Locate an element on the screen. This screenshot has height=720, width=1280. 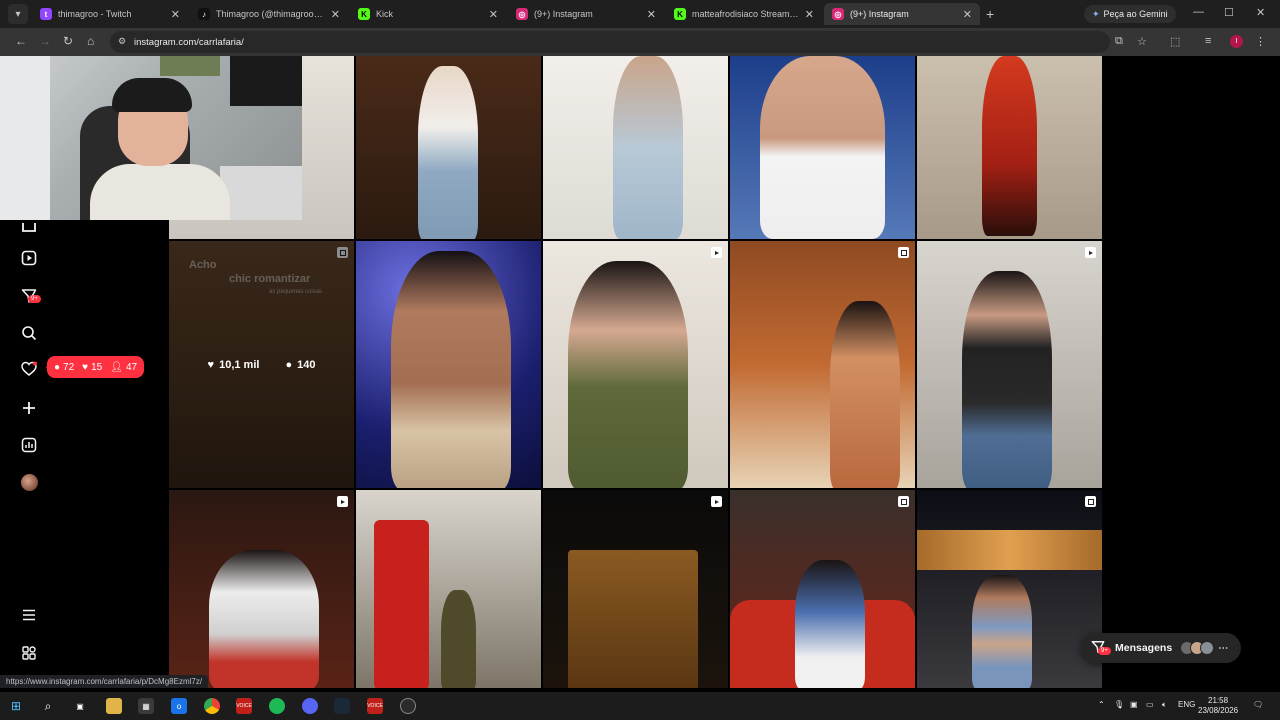
tab-tiktok: ♪ Thimagroo (@thimagroo) | TikTok ✕ is located at coordinates (269, 14).